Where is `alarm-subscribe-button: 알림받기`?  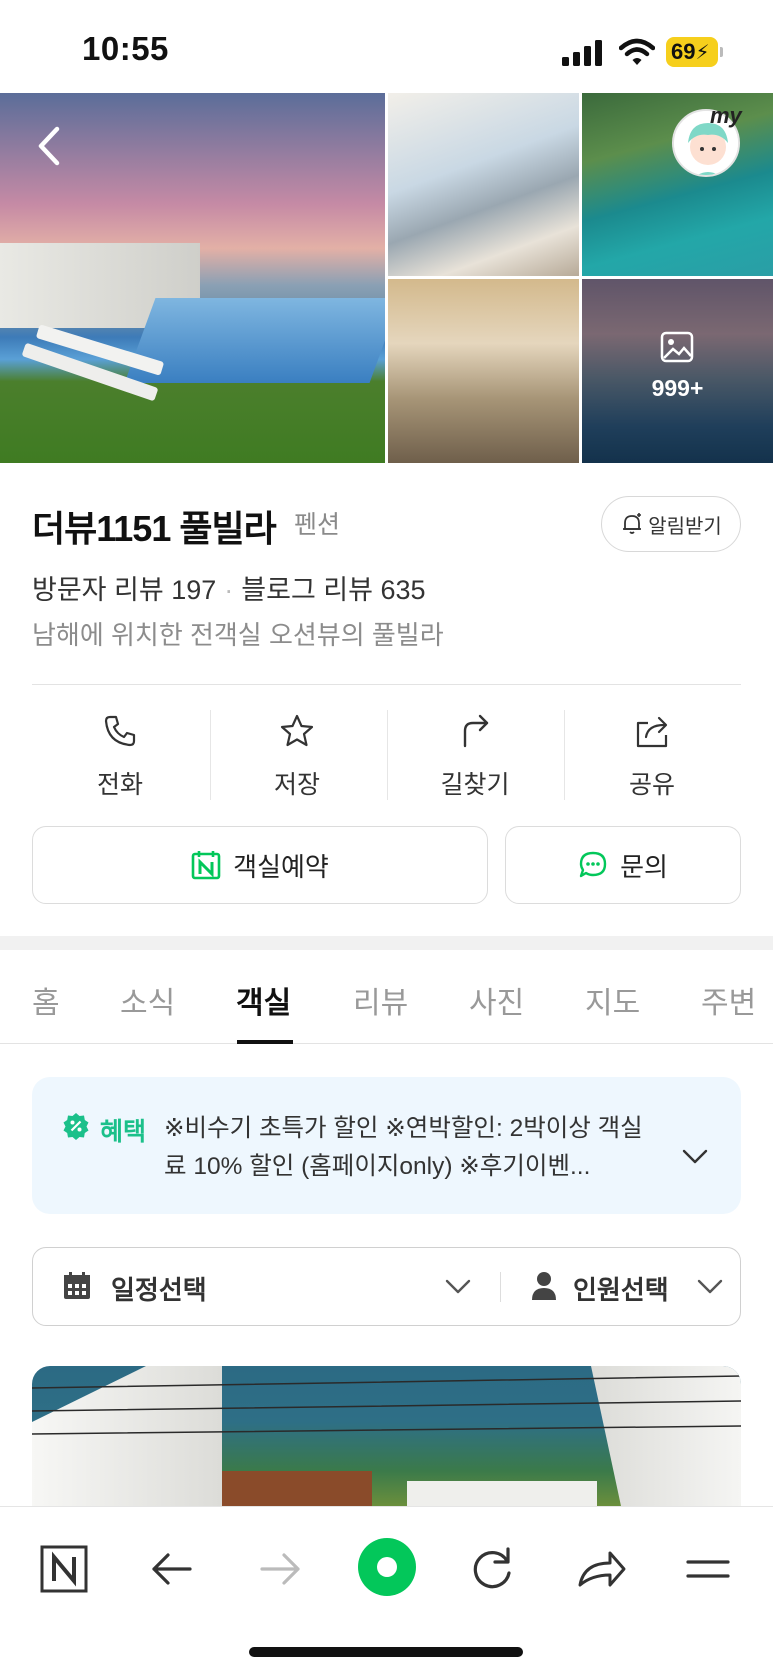 alarm-subscribe-button: 알림받기 is located at coordinates (671, 524).